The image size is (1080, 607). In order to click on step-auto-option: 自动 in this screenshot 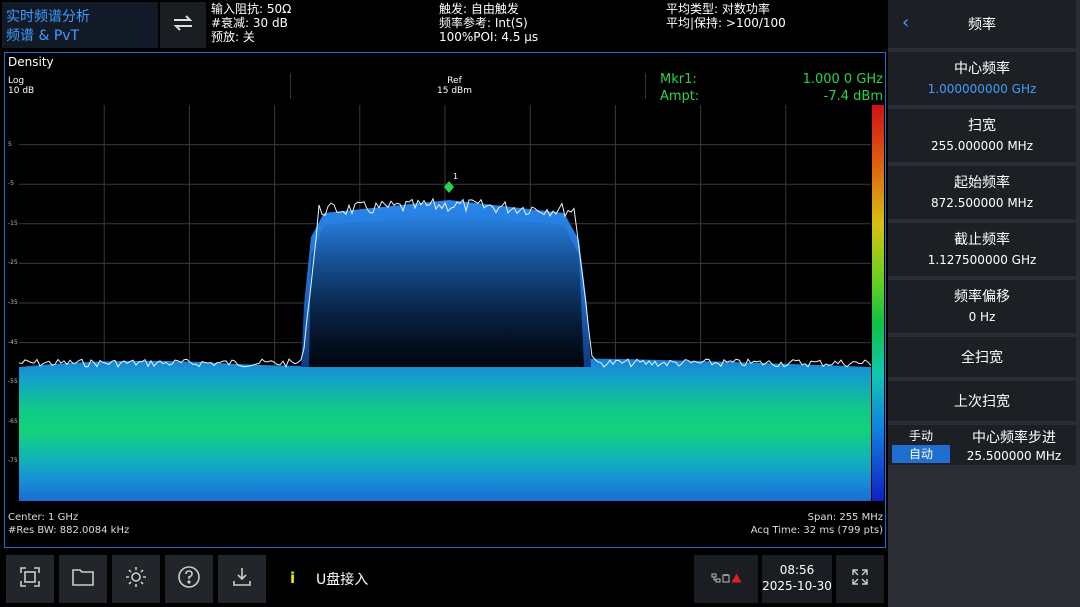, I will do `click(921, 454)`.